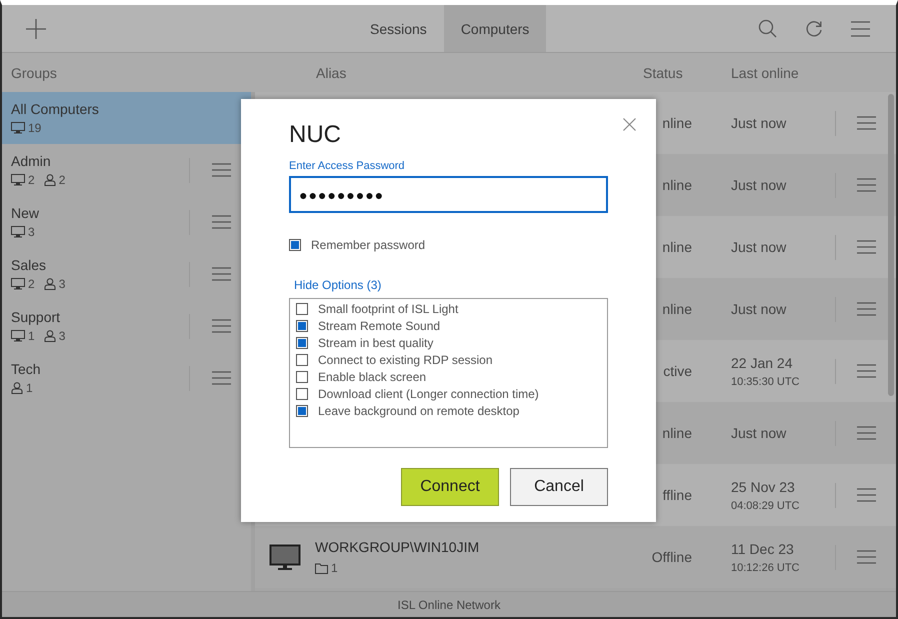 The image size is (898, 619). I want to click on tab: Computers, so click(495, 28).